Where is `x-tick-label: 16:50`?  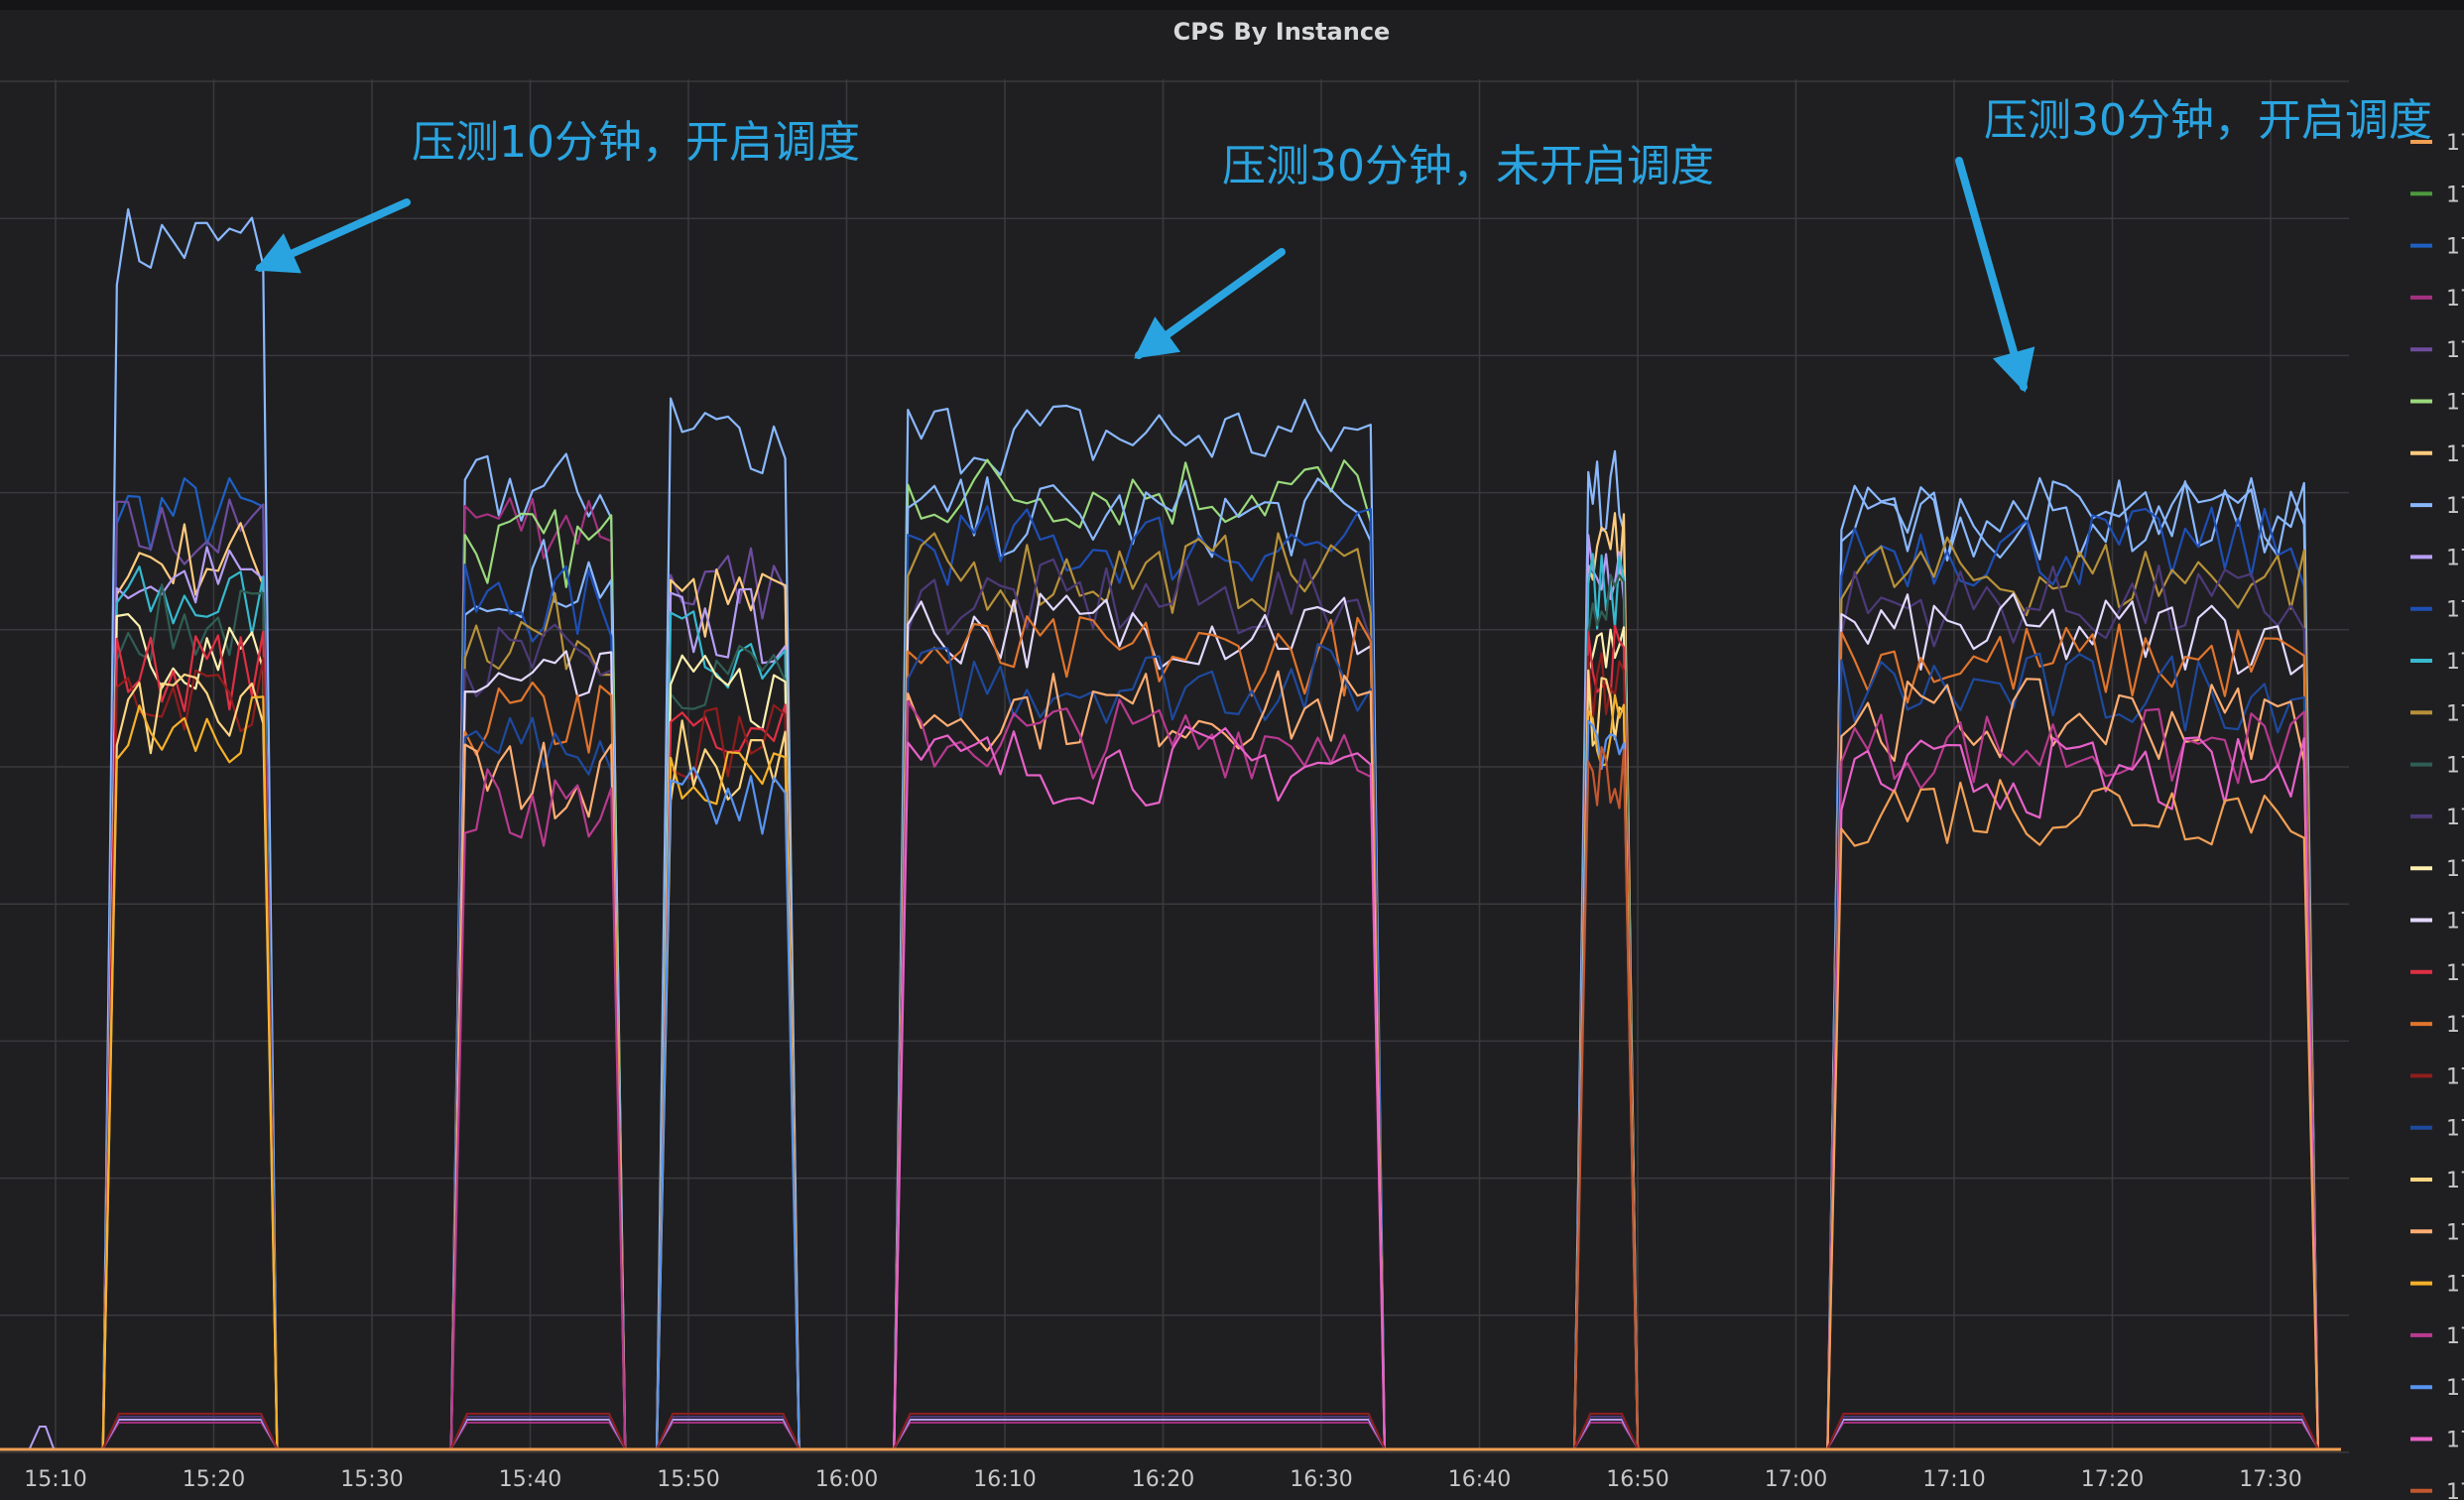 x-tick-label: 16:50 is located at coordinates (1637, 1479).